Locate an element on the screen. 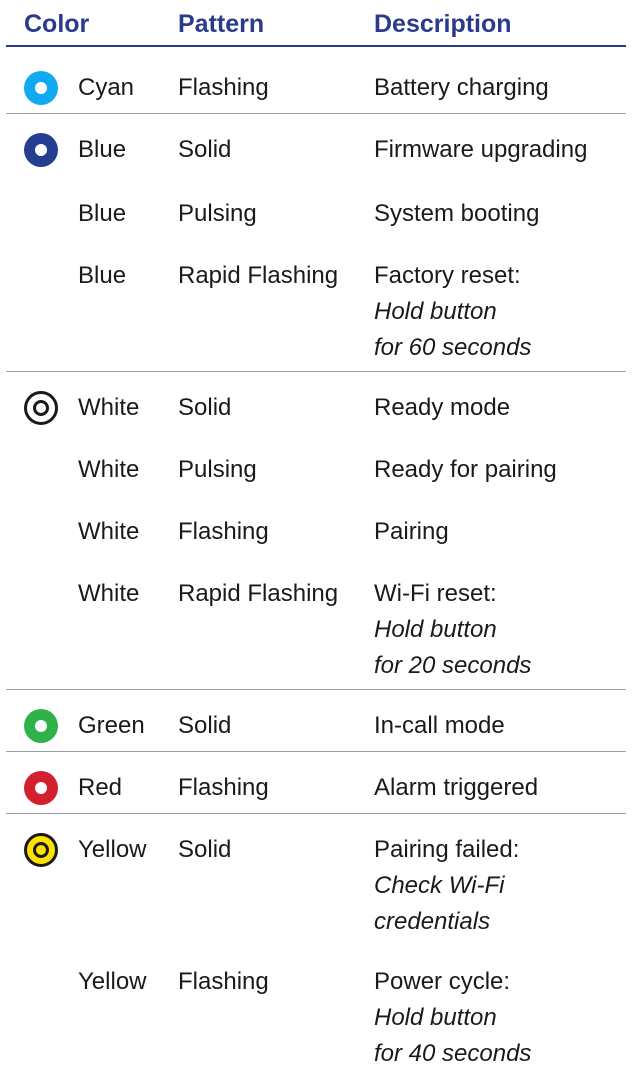 The width and height of the screenshot is (637, 1072). description-cell: In-call mode is located at coordinates (439, 726).